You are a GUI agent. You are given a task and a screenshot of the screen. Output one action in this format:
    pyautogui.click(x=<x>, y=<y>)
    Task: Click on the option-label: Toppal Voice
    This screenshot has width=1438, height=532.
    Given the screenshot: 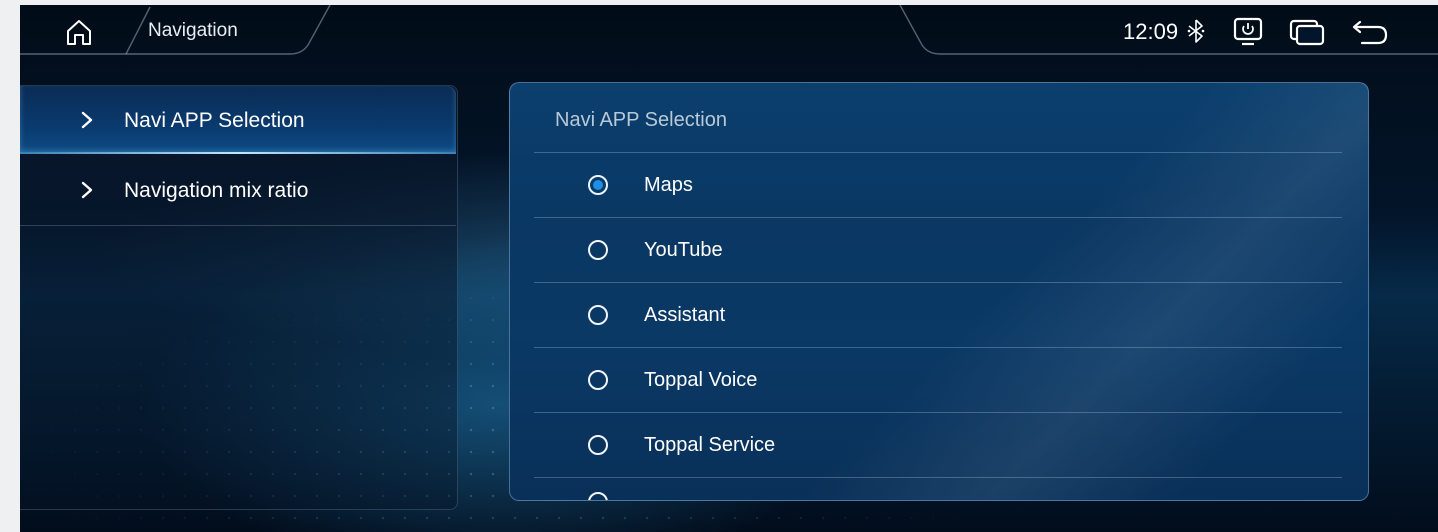 What is the action you would take?
    pyautogui.click(x=701, y=380)
    